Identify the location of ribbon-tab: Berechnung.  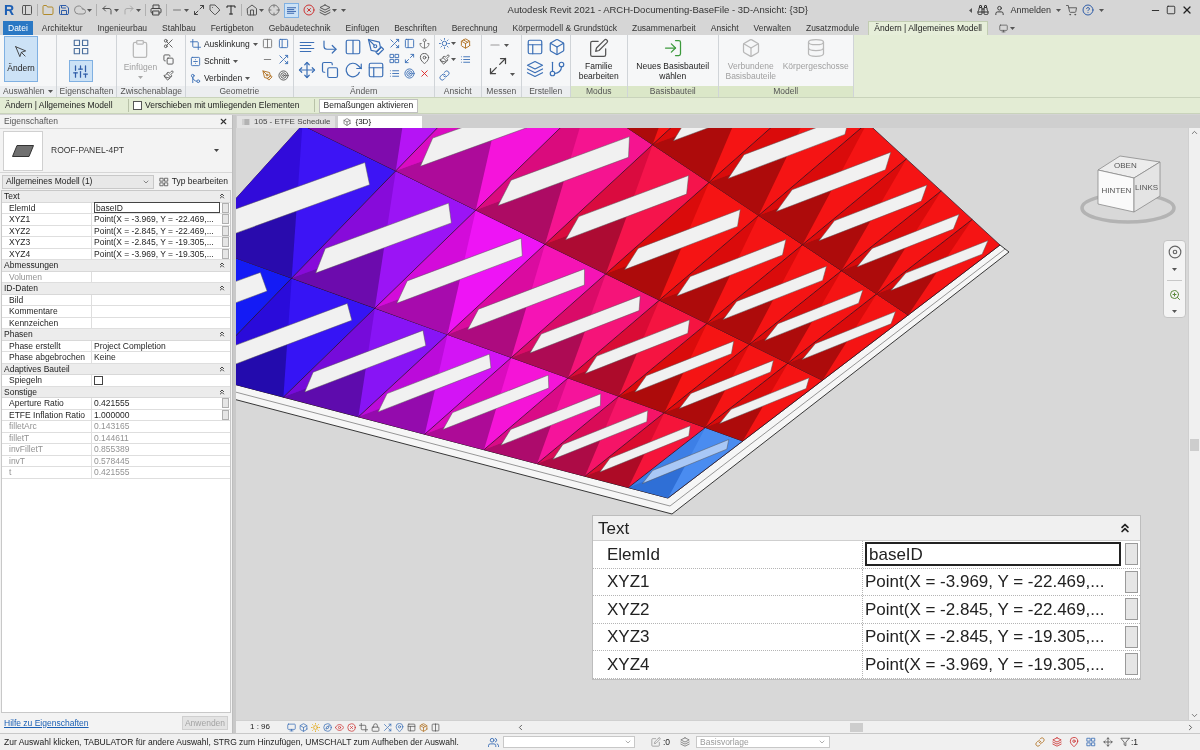
(474, 28).